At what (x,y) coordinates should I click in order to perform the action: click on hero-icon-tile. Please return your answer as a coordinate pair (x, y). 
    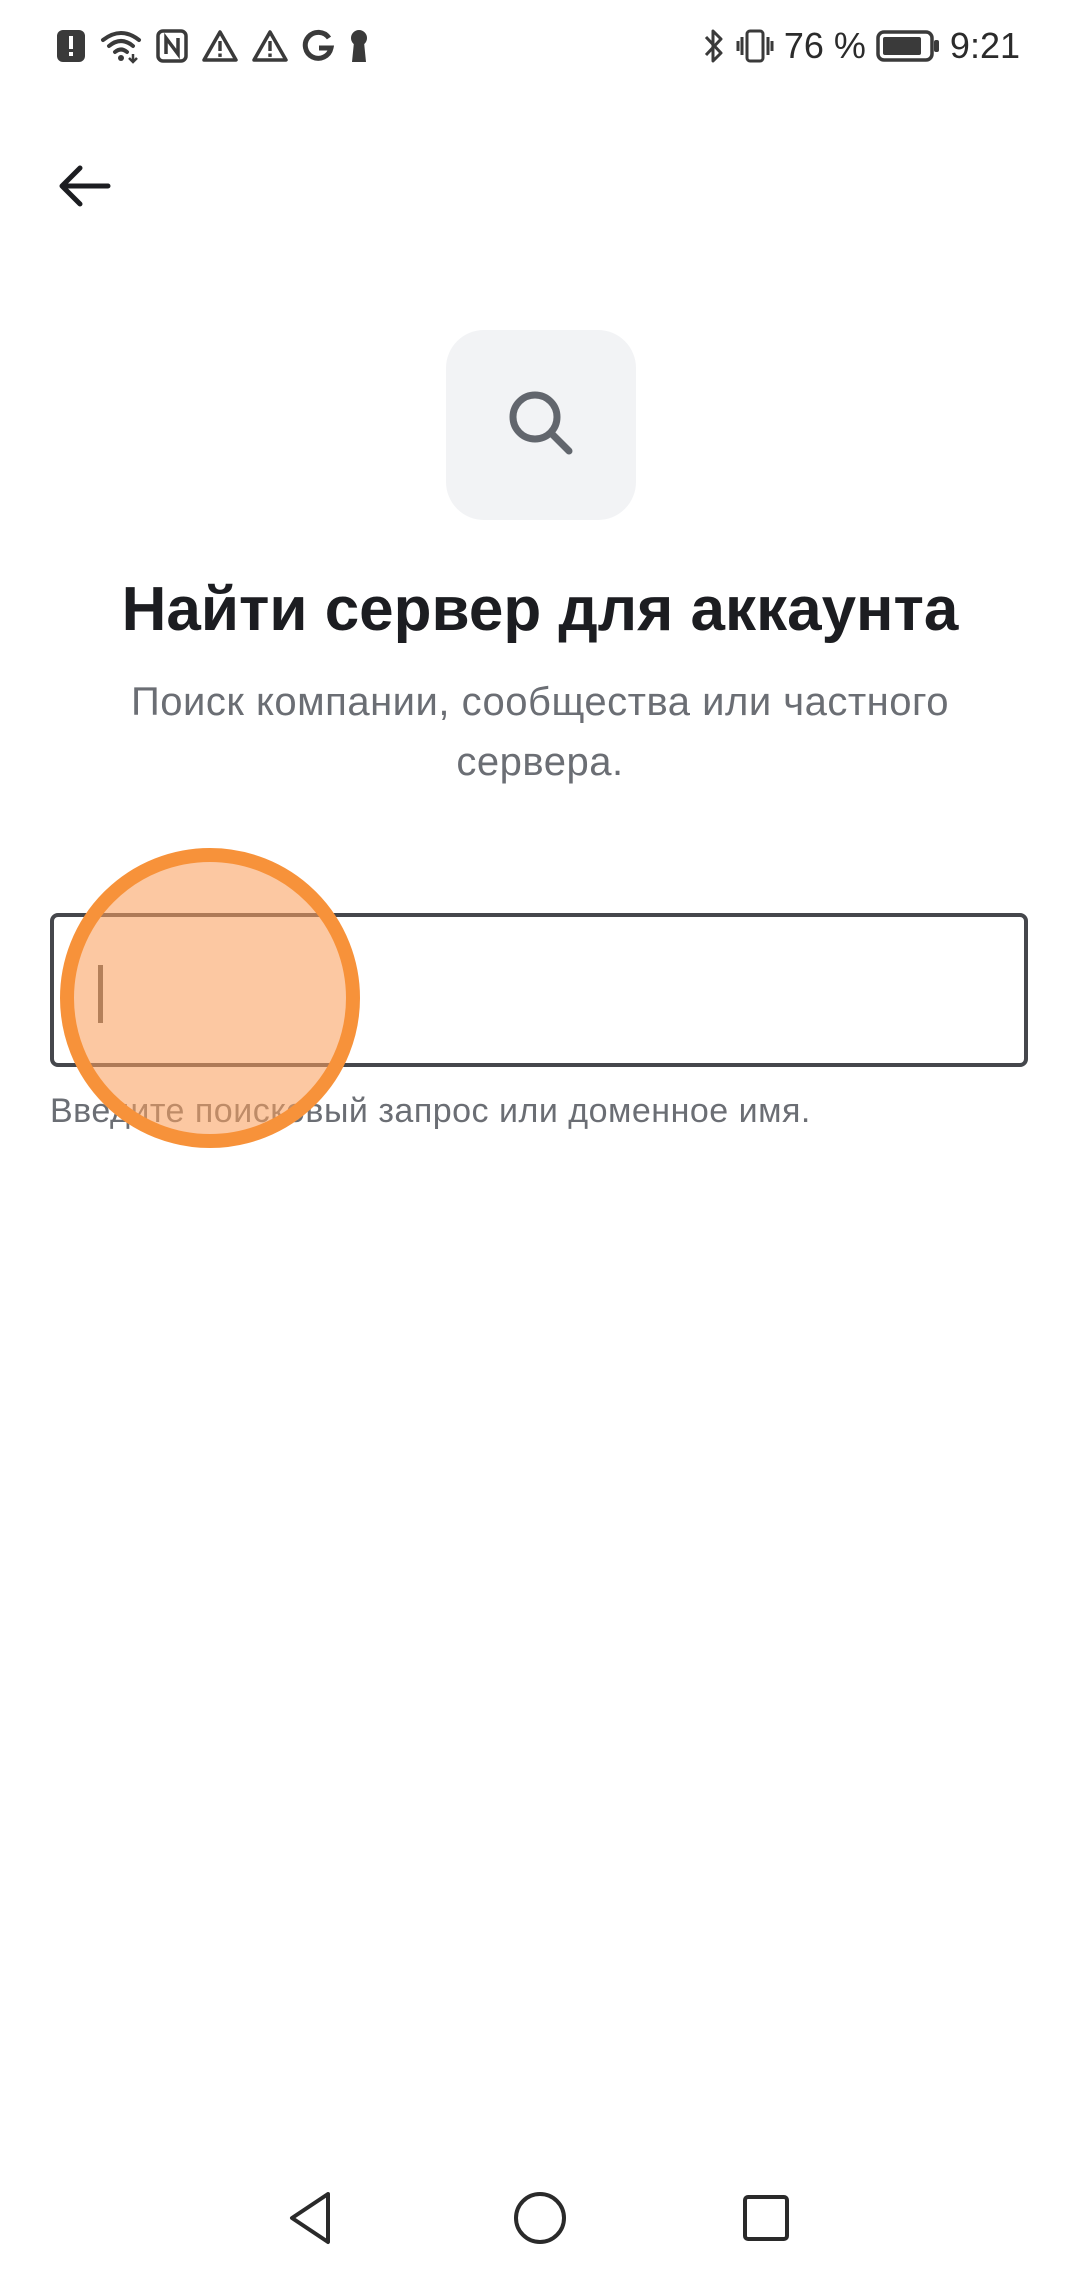
    Looking at the image, I should click on (541, 425).